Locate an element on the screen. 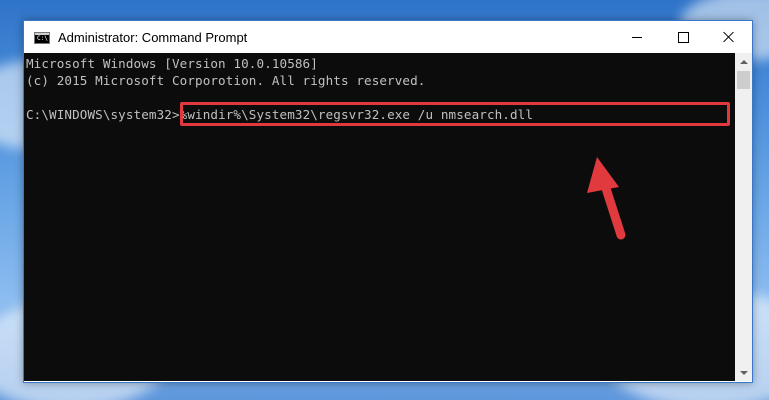 The image size is (769, 400). scroll-down-icon is located at coordinates (743, 372).